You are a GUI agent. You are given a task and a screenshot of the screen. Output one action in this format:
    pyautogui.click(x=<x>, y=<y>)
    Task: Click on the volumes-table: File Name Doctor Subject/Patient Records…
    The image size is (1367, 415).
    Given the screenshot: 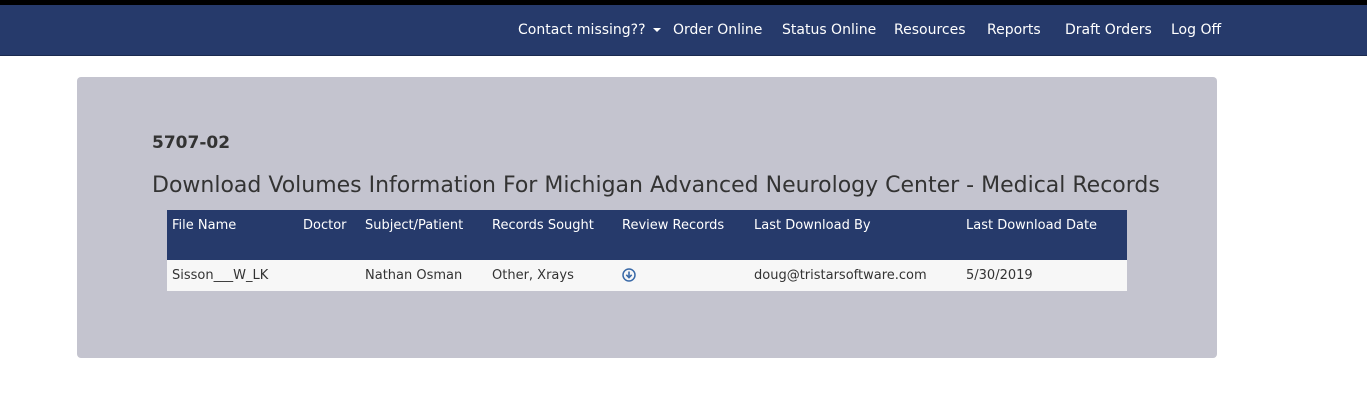 What is the action you would take?
    pyautogui.click(x=647, y=250)
    